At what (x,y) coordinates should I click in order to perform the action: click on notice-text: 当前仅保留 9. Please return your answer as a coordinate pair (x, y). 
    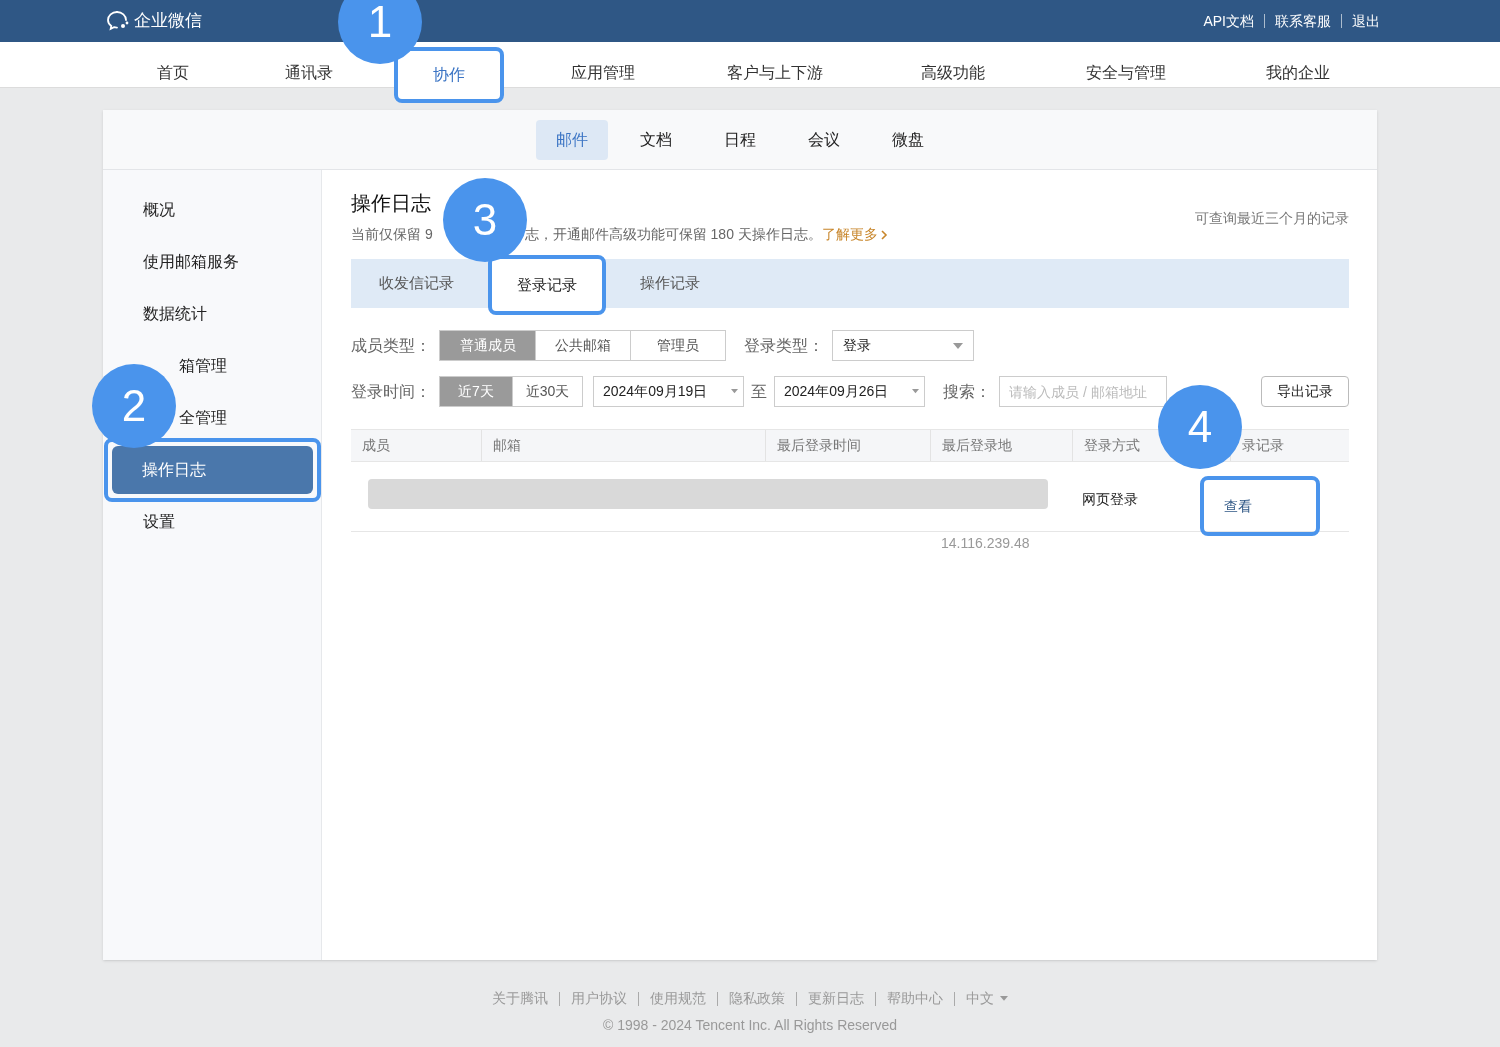
    Looking at the image, I should click on (392, 234).